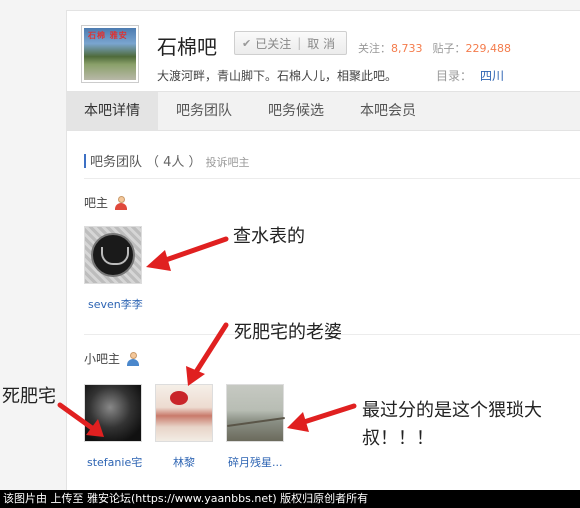  What do you see at coordinates (29, 396) in the screenshot?
I see `annotation-fat-otaku: 死肥宅` at bounding box center [29, 396].